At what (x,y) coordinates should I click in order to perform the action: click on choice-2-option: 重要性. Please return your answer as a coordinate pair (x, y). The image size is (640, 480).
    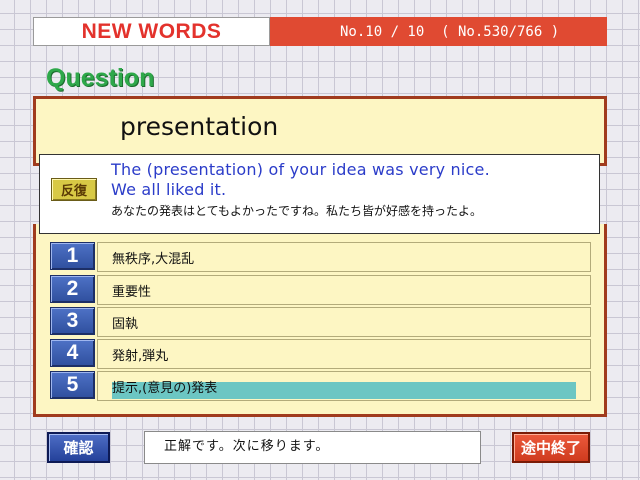
    Looking at the image, I should click on (344, 290).